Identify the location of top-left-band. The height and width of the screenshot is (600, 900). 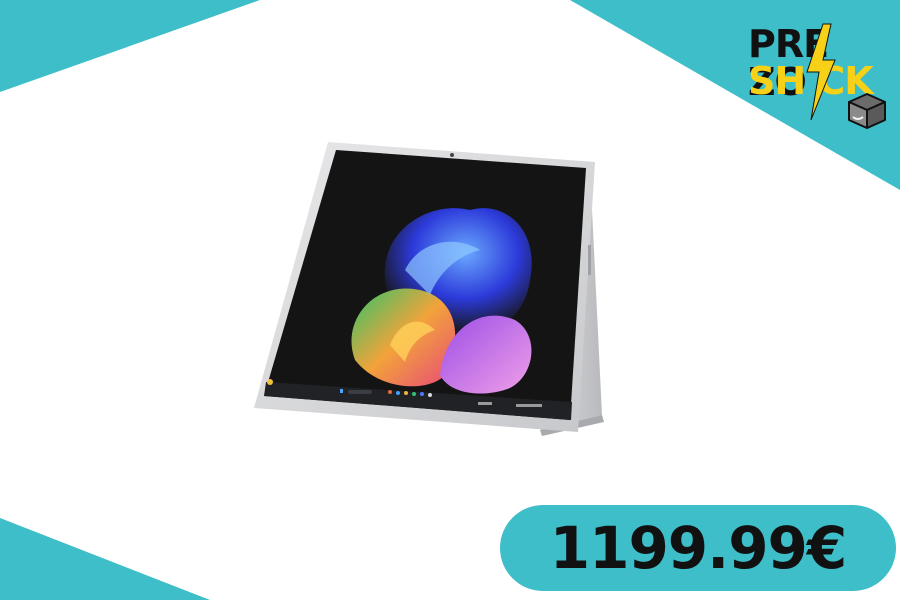
(130, 46).